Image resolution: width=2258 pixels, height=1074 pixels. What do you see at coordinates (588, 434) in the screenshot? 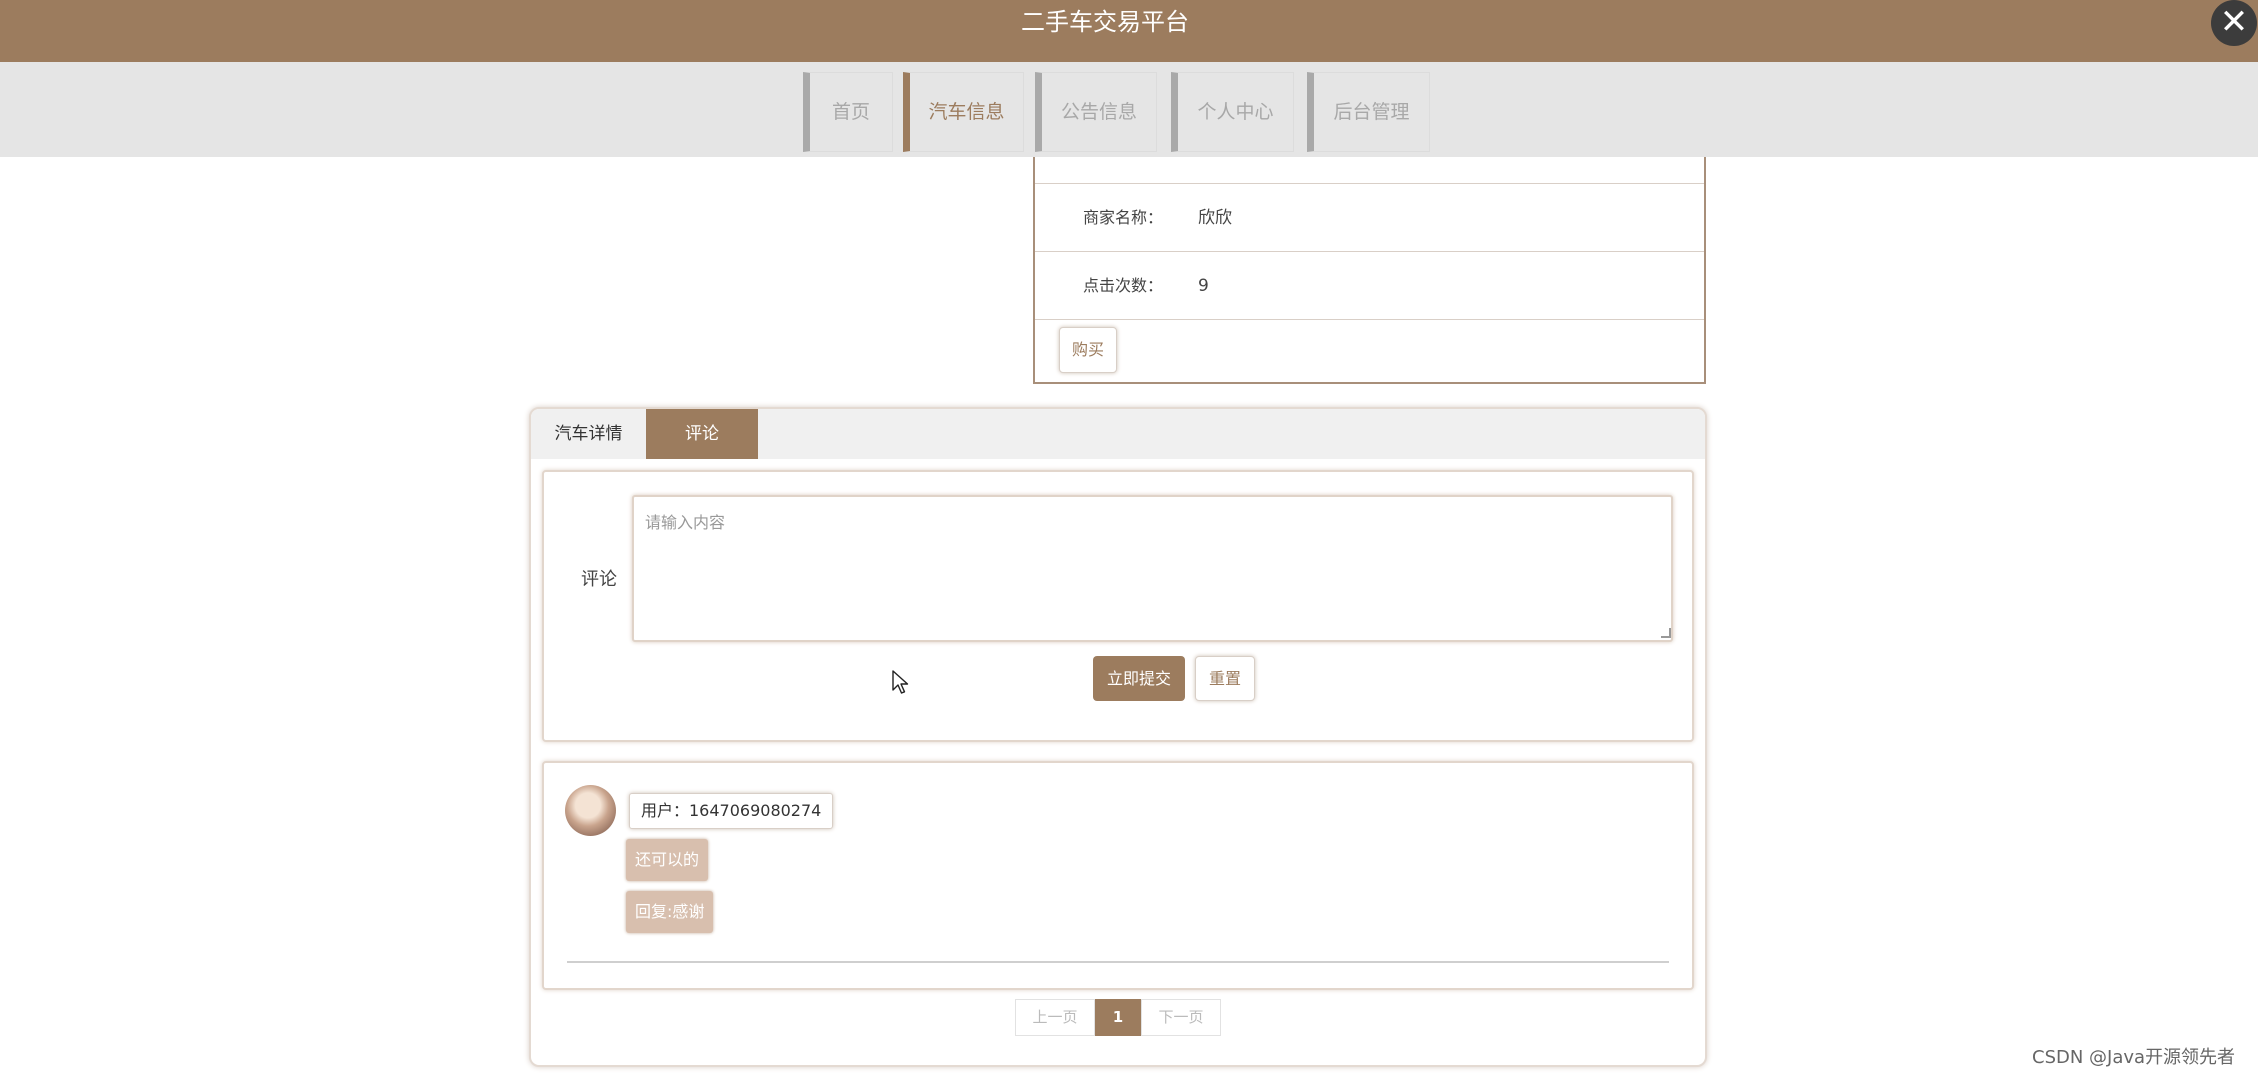
I see `tab-car-details: 汽车详情` at bounding box center [588, 434].